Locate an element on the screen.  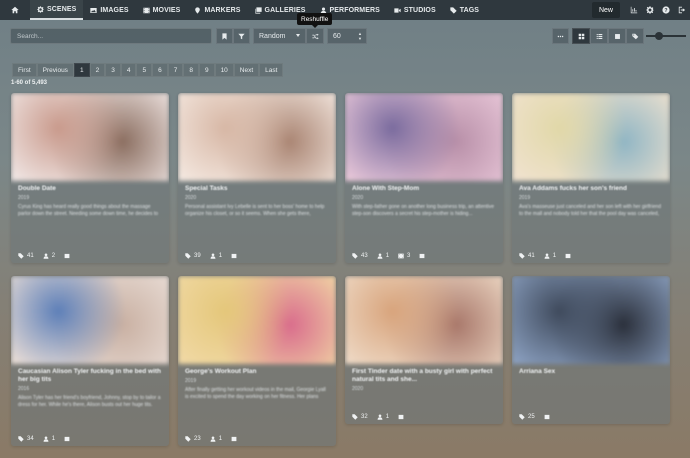
home-button is located at coordinates (15, 10).